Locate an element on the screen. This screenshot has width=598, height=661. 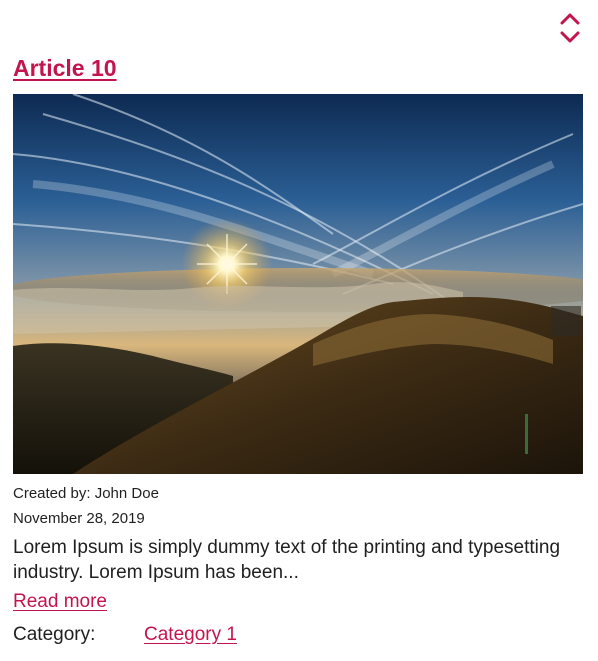
read-more-link: Read more is located at coordinates (60, 602).